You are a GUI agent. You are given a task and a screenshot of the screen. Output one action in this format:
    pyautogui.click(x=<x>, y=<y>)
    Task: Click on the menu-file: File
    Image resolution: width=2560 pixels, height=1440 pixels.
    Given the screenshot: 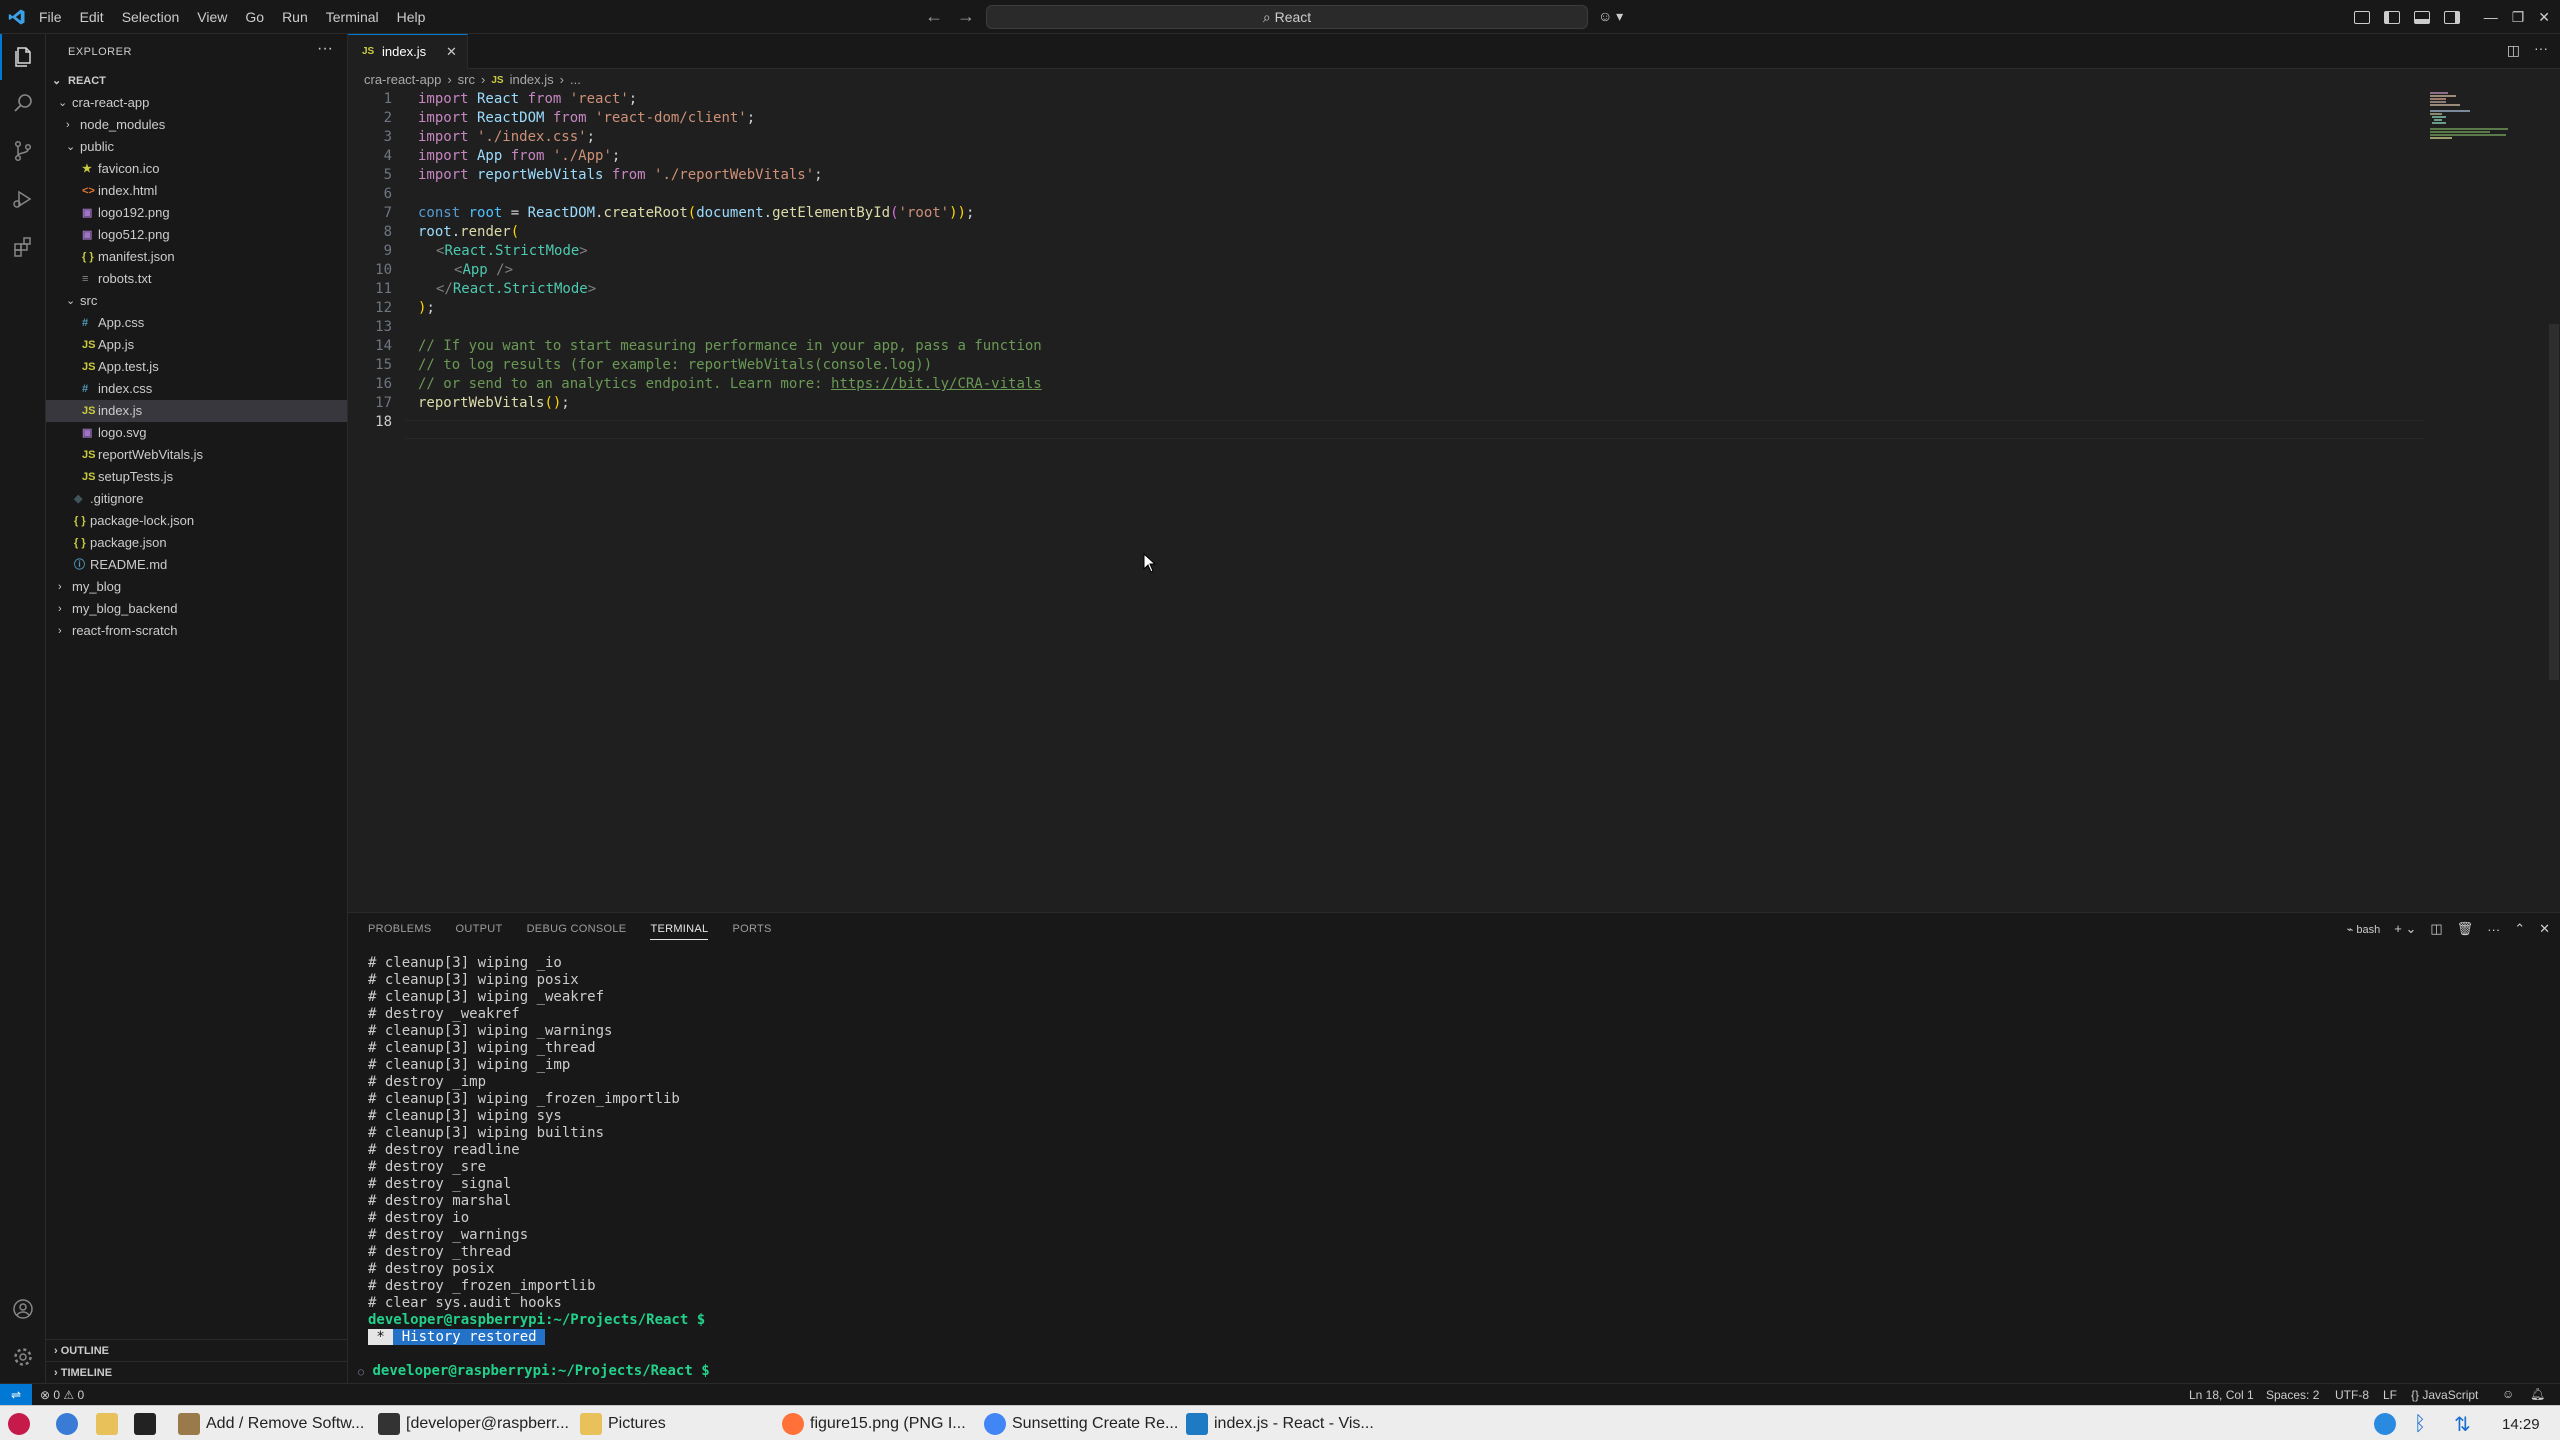 What is the action you would take?
    pyautogui.click(x=50, y=17)
    